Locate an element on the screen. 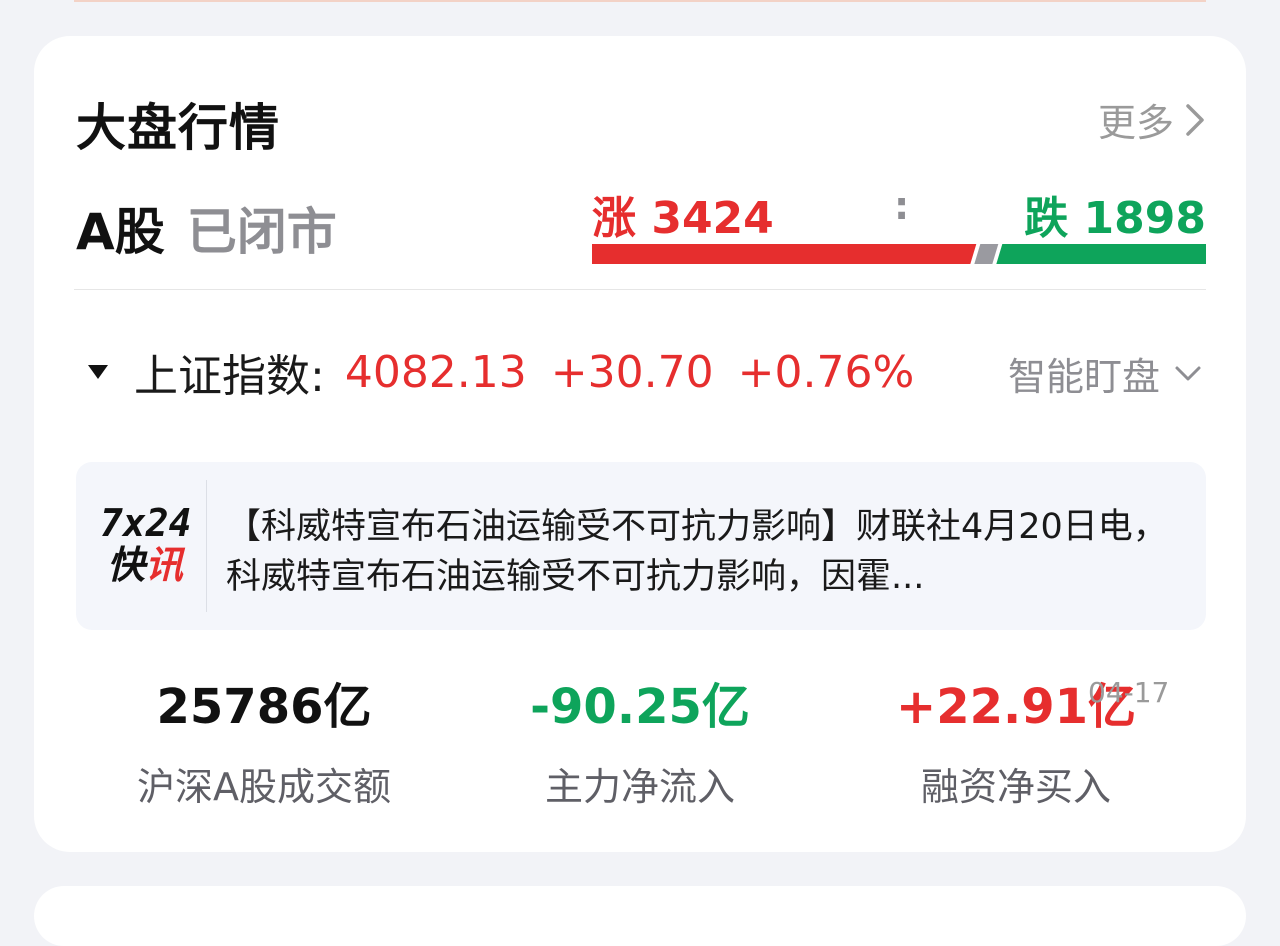 The image size is (1280, 946). fall-bar-segment is located at coordinates (1101, 254).